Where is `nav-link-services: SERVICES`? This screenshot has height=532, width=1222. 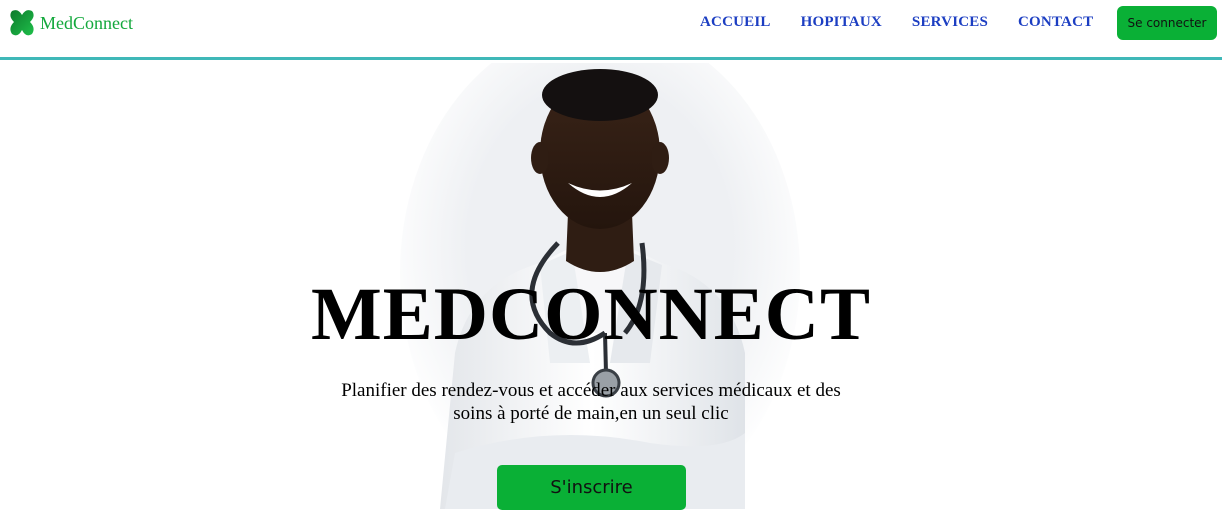 nav-link-services: SERVICES is located at coordinates (950, 22).